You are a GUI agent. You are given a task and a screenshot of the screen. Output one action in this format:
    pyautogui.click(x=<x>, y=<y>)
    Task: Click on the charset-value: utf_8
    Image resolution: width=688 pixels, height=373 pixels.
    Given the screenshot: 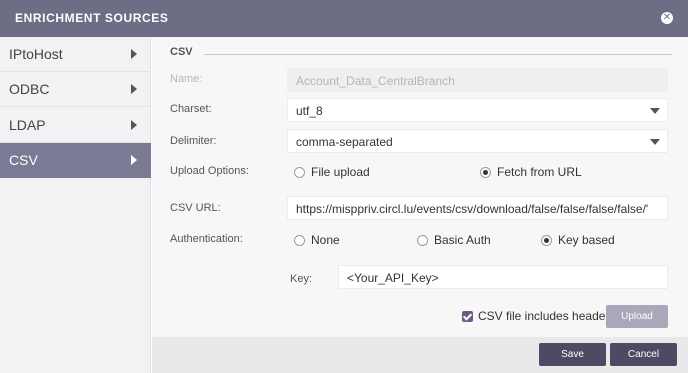 What is the action you would take?
    pyautogui.click(x=309, y=111)
    